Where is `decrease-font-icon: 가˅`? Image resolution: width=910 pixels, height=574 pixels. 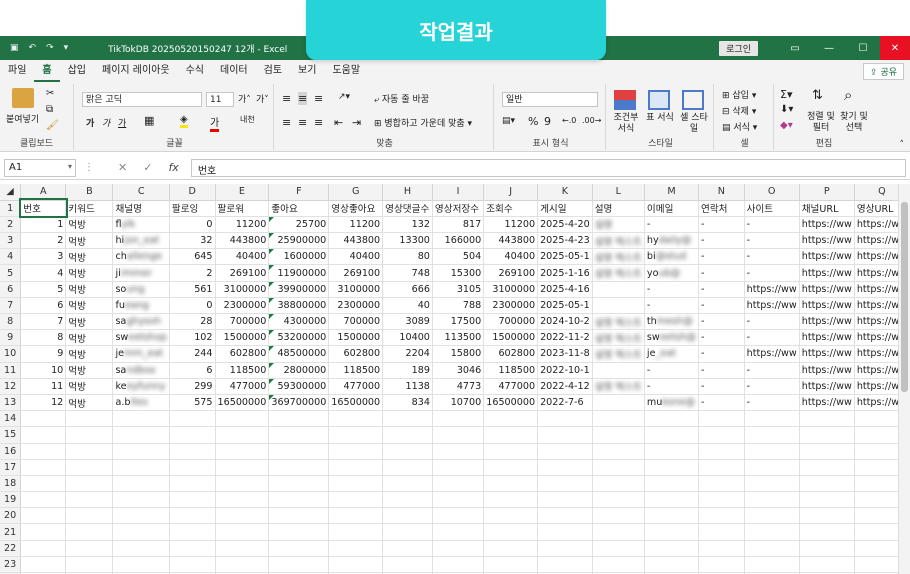 decrease-font-icon: 가˅ is located at coordinates (262, 98).